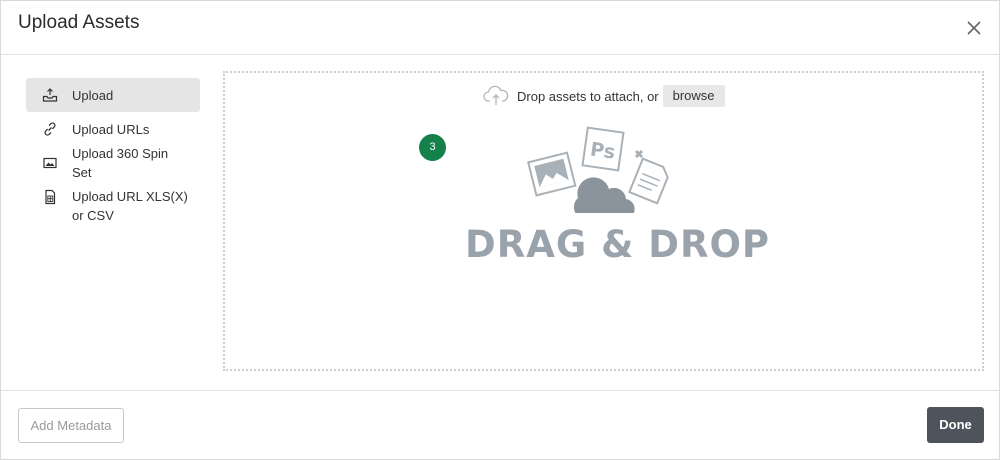 This screenshot has width=1000, height=460. Describe the element at coordinates (79, 22) in the screenshot. I see `dialog-title: Upload Assets` at that location.